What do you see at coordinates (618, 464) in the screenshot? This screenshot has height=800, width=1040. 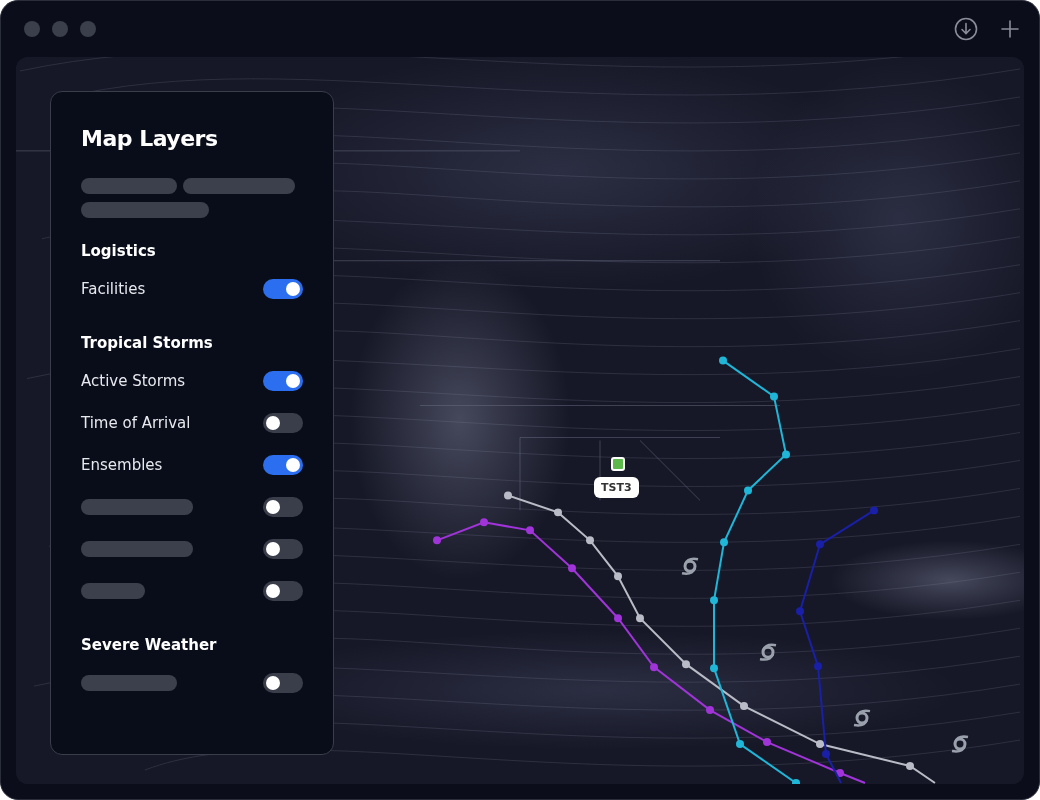 I see `facility-marker-icon` at bounding box center [618, 464].